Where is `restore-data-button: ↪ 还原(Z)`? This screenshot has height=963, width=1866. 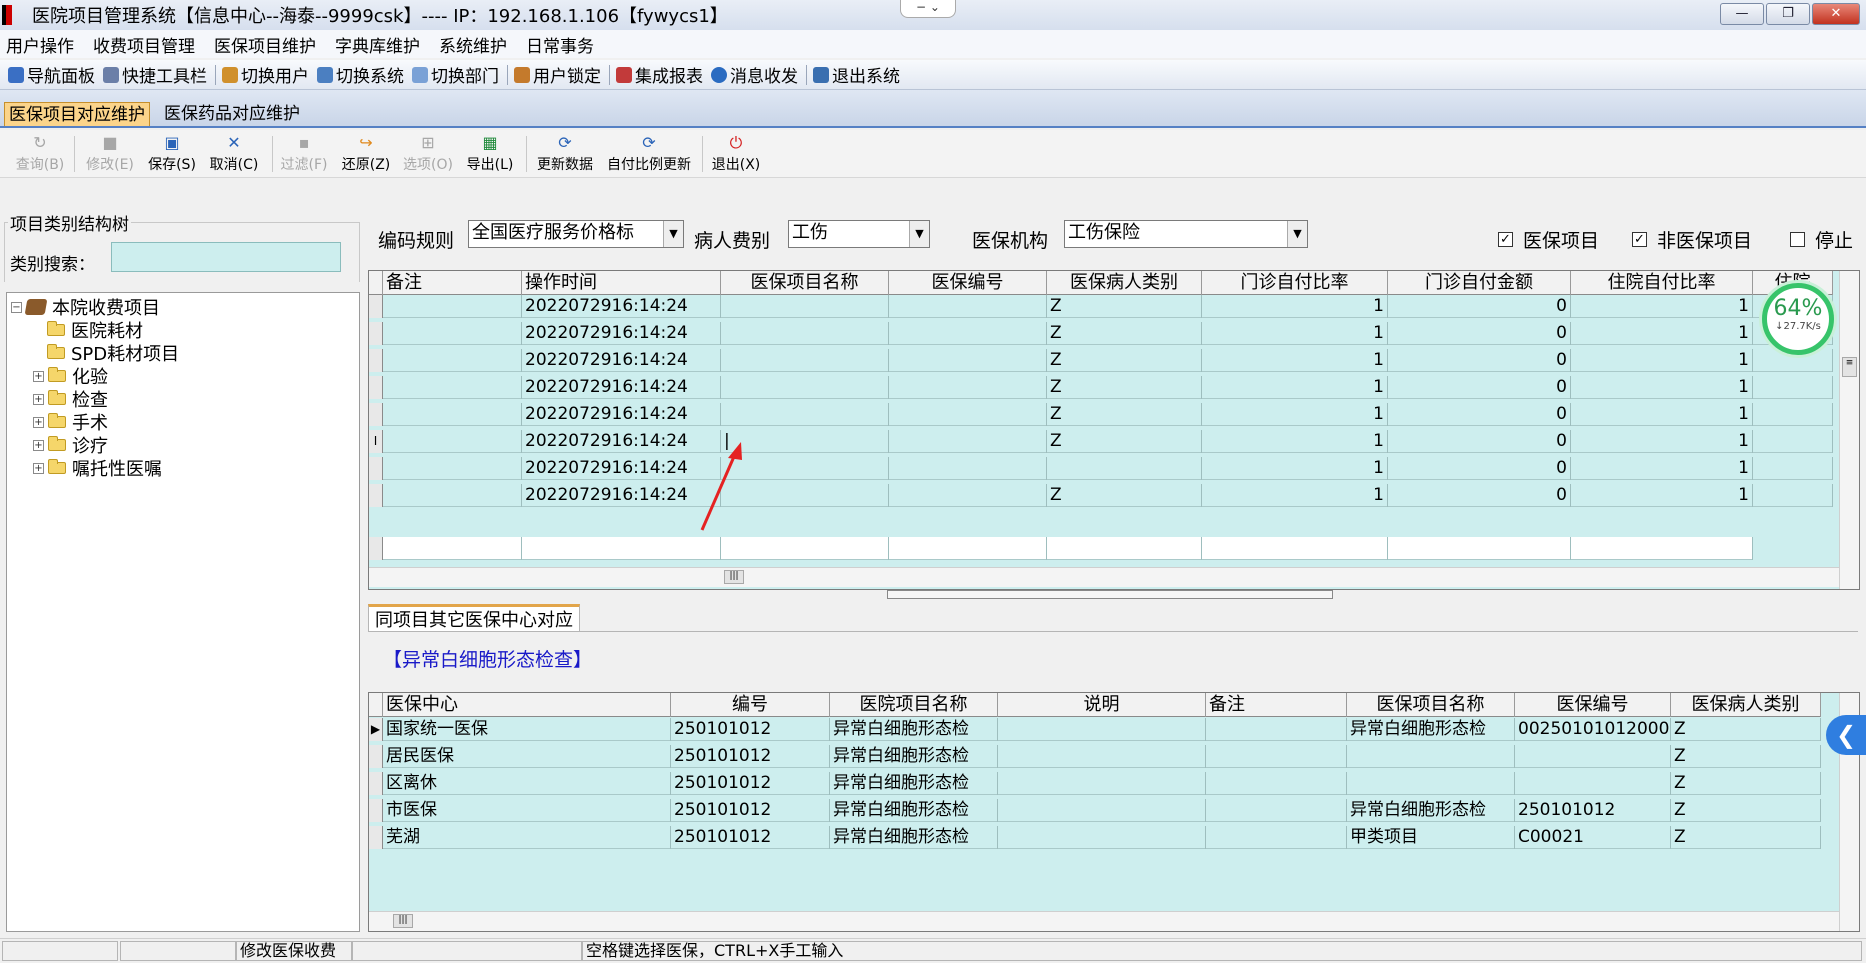 restore-data-button: ↪ 还原(Z) is located at coordinates (366, 155).